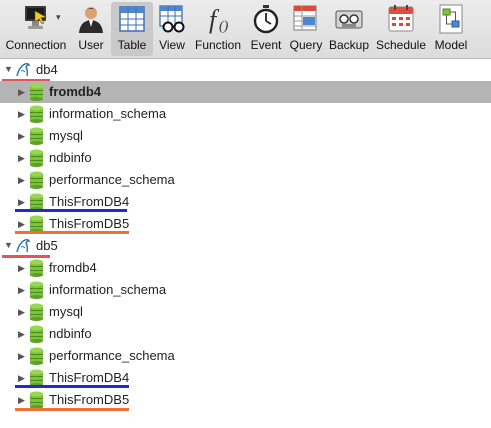 Image resolution: width=491 pixels, height=428 pixels. Describe the element at coordinates (91, 19) in the screenshot. I see `user-icon` at that location.